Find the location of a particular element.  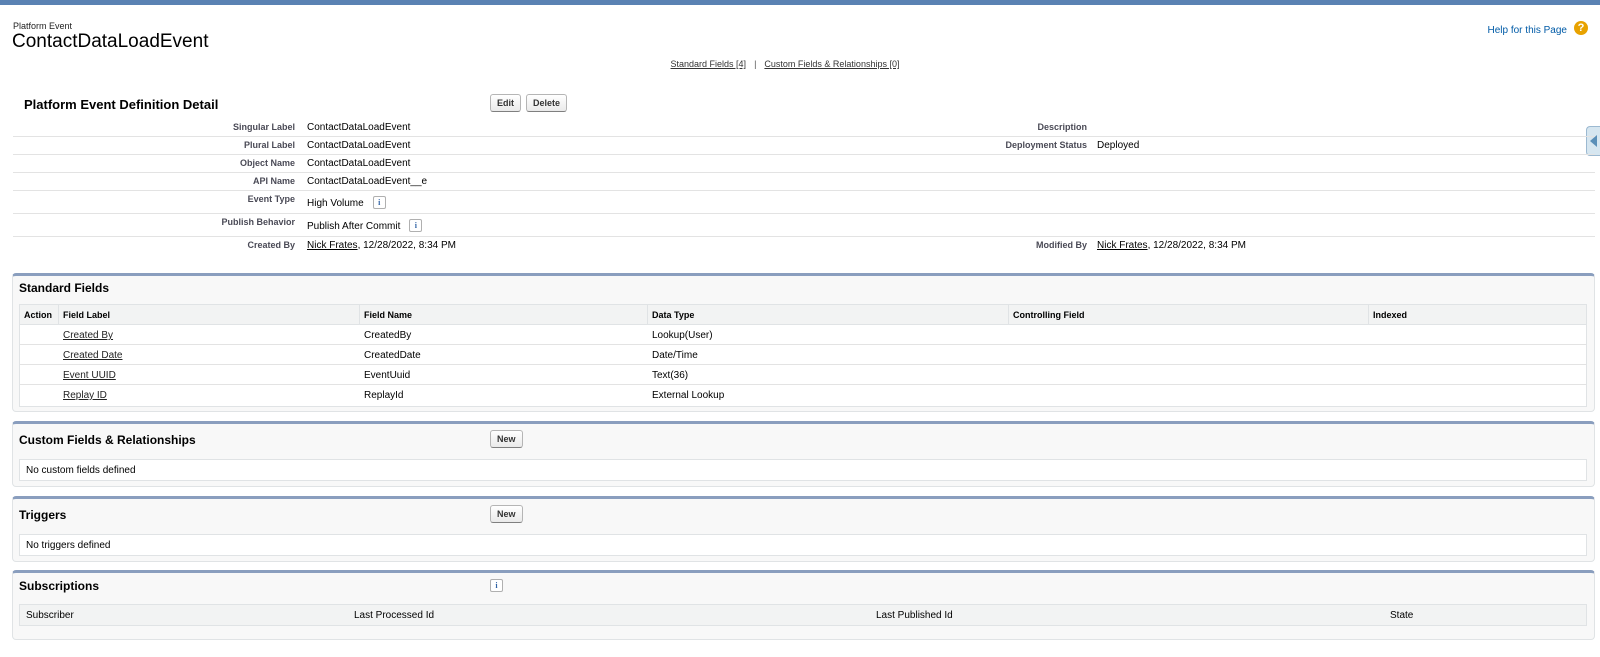

page-type-label: Platform Event is located at coordinates (43, 26).